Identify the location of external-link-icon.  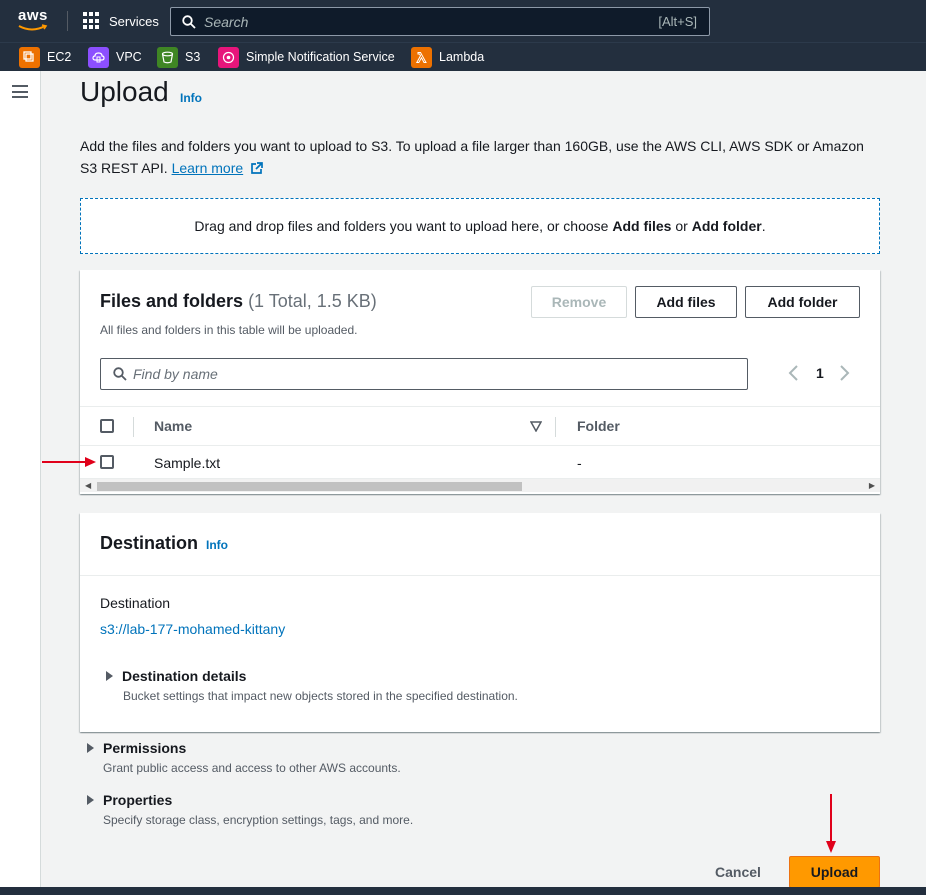
(256, 168).